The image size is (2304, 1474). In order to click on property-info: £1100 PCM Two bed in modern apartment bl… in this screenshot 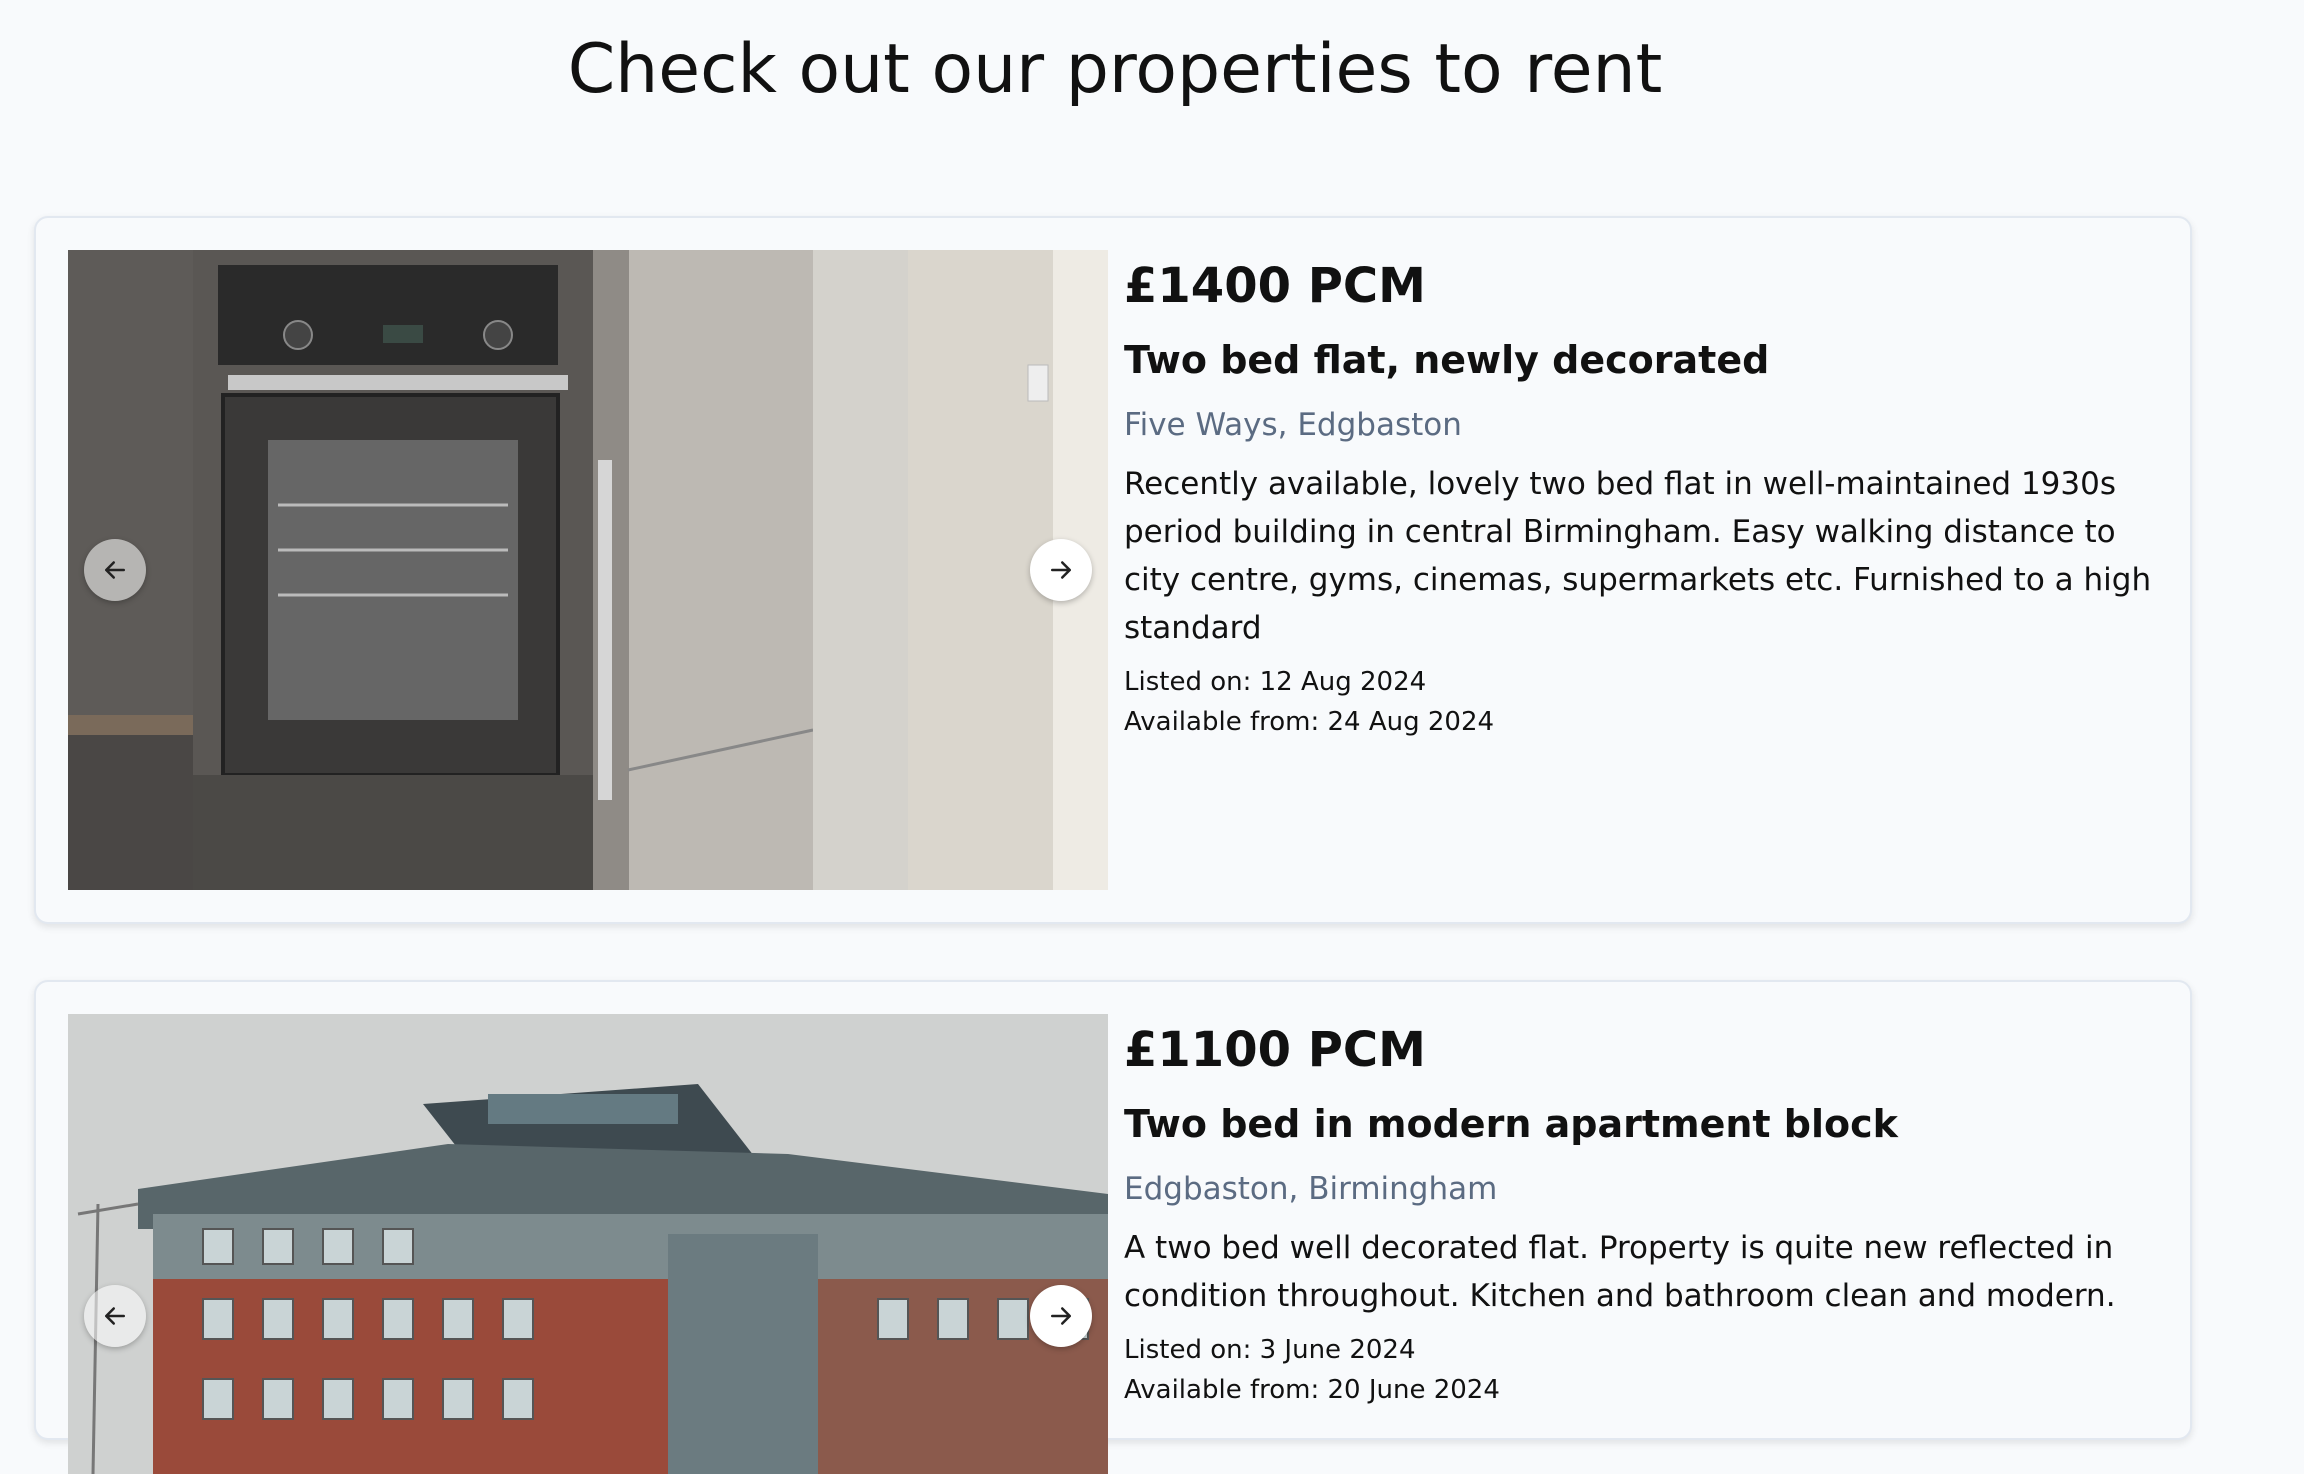, I will do `click(1642, 1211)`.